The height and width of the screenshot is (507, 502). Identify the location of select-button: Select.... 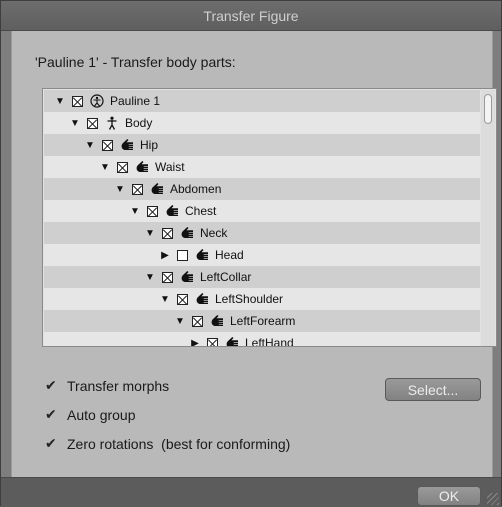
(433, 389).